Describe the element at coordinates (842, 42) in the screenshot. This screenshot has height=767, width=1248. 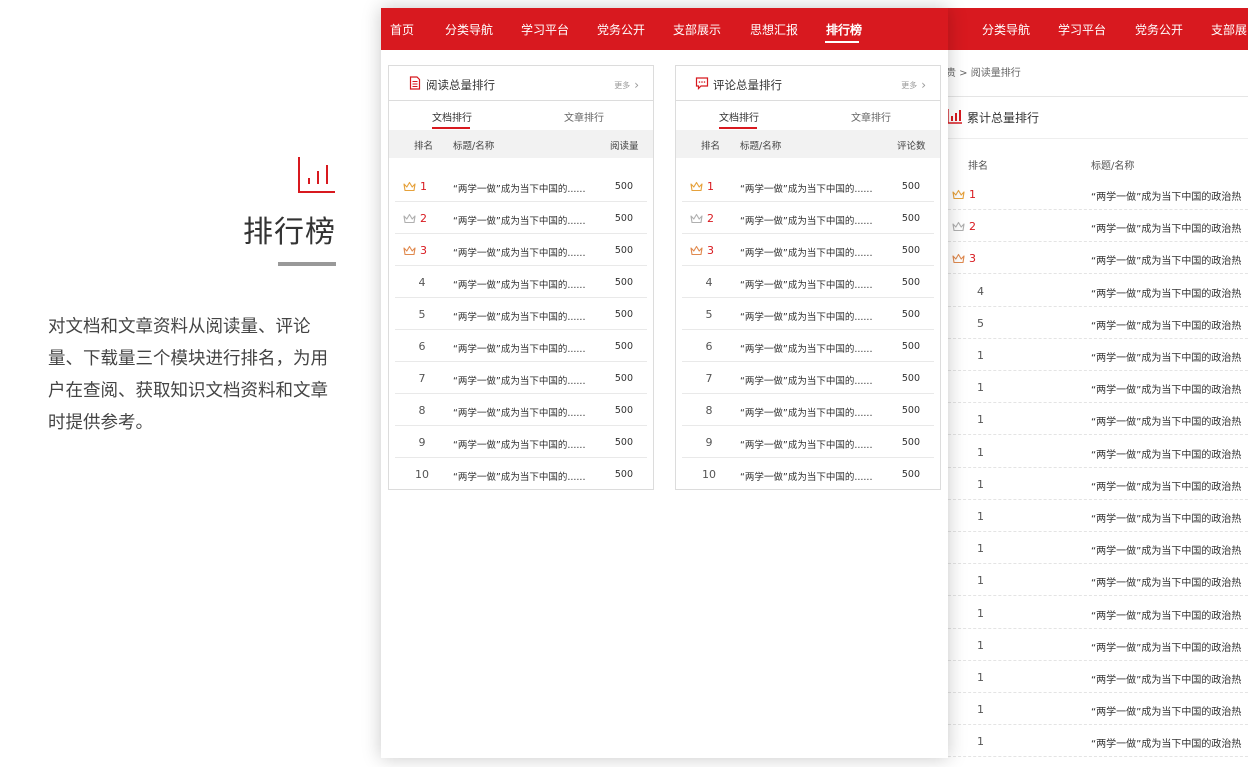
I see `nav-active-indicator` at that location.